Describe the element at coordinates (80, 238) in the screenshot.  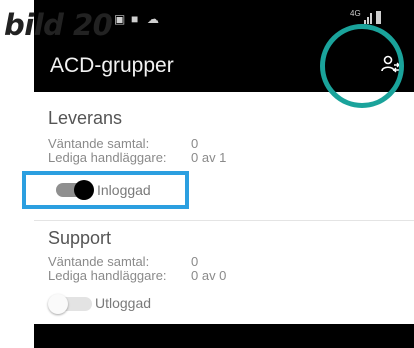
I see `group-name: Support` at that location.